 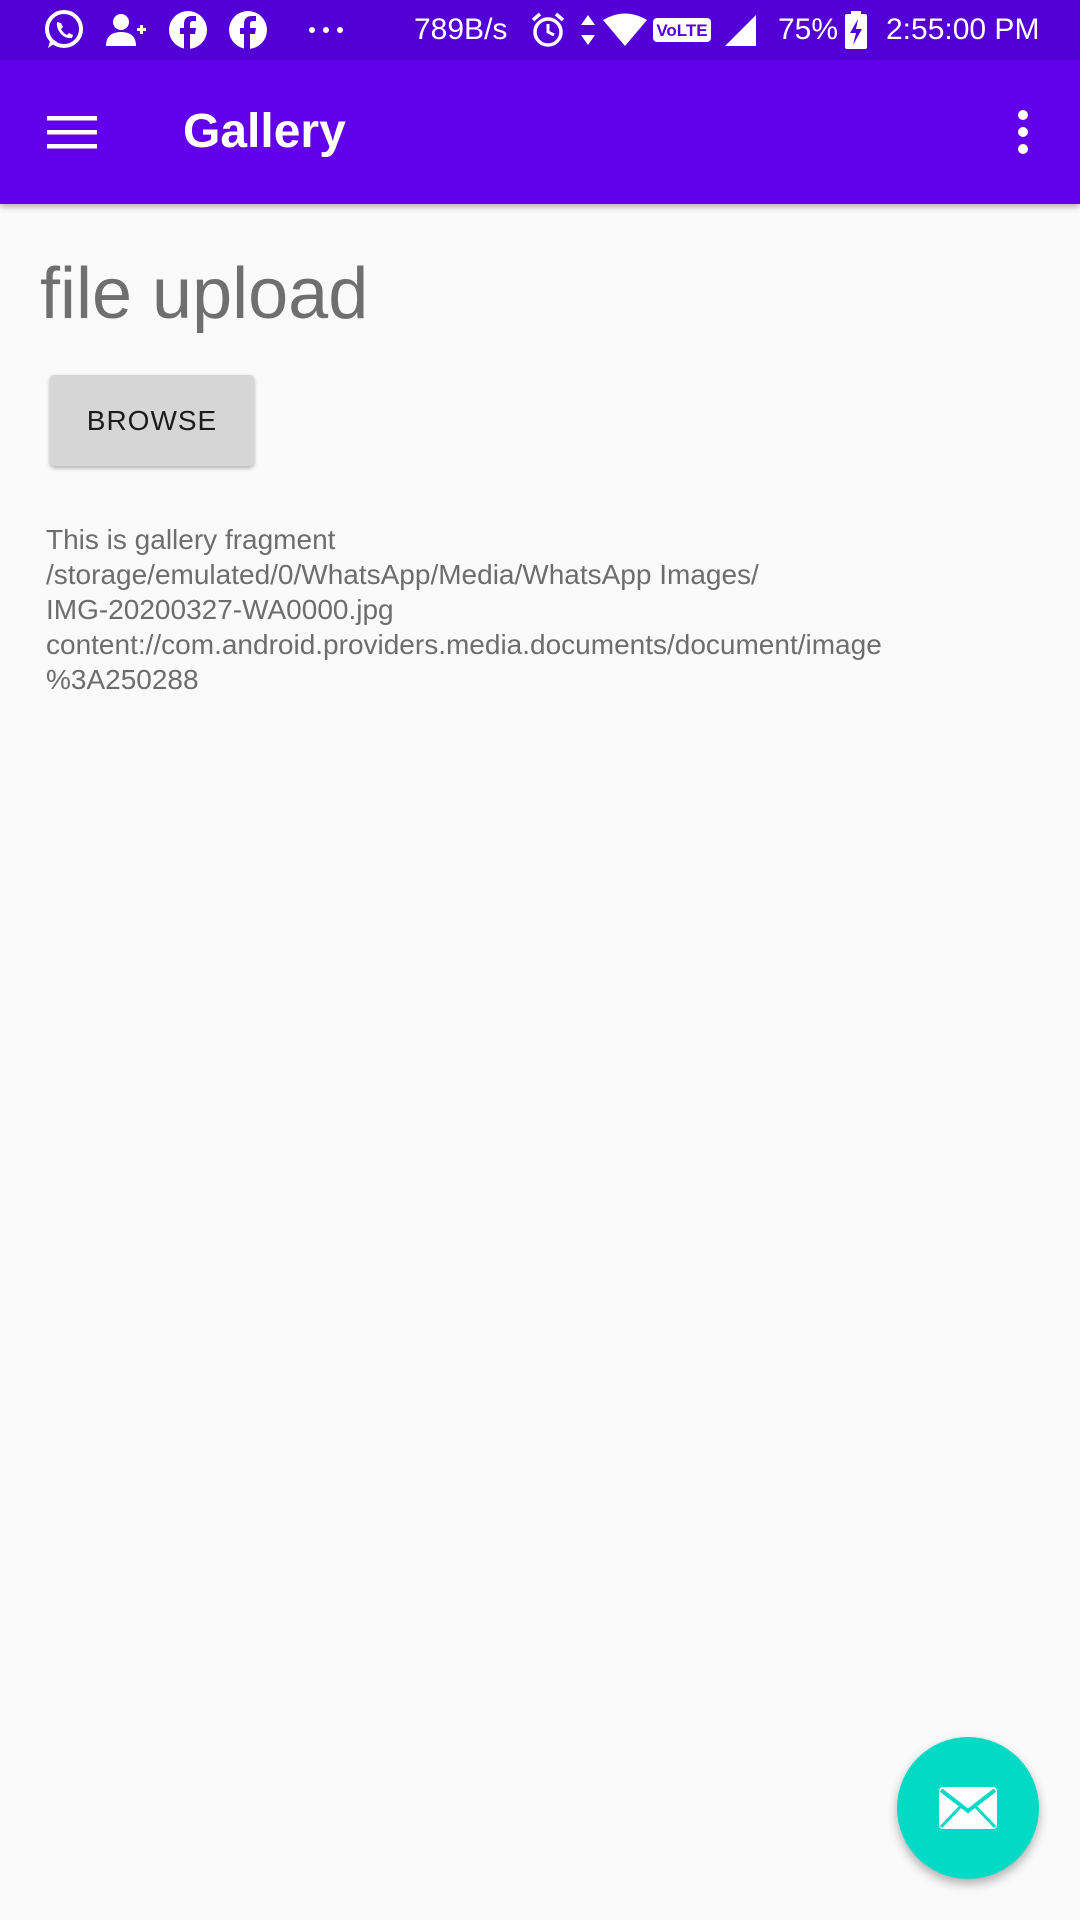 I want to click on battery-percent: 75%, so click(x=808, y=29).